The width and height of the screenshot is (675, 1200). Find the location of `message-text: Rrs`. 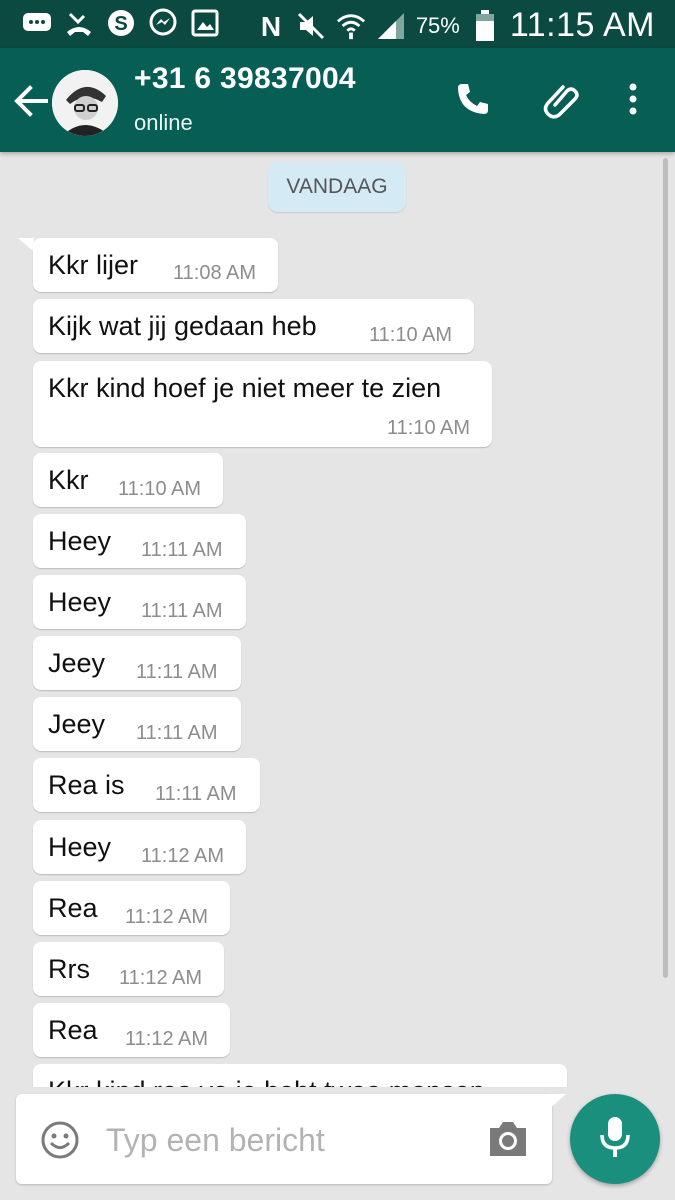

message-text: Rrs is located at coordinates (69, 969).